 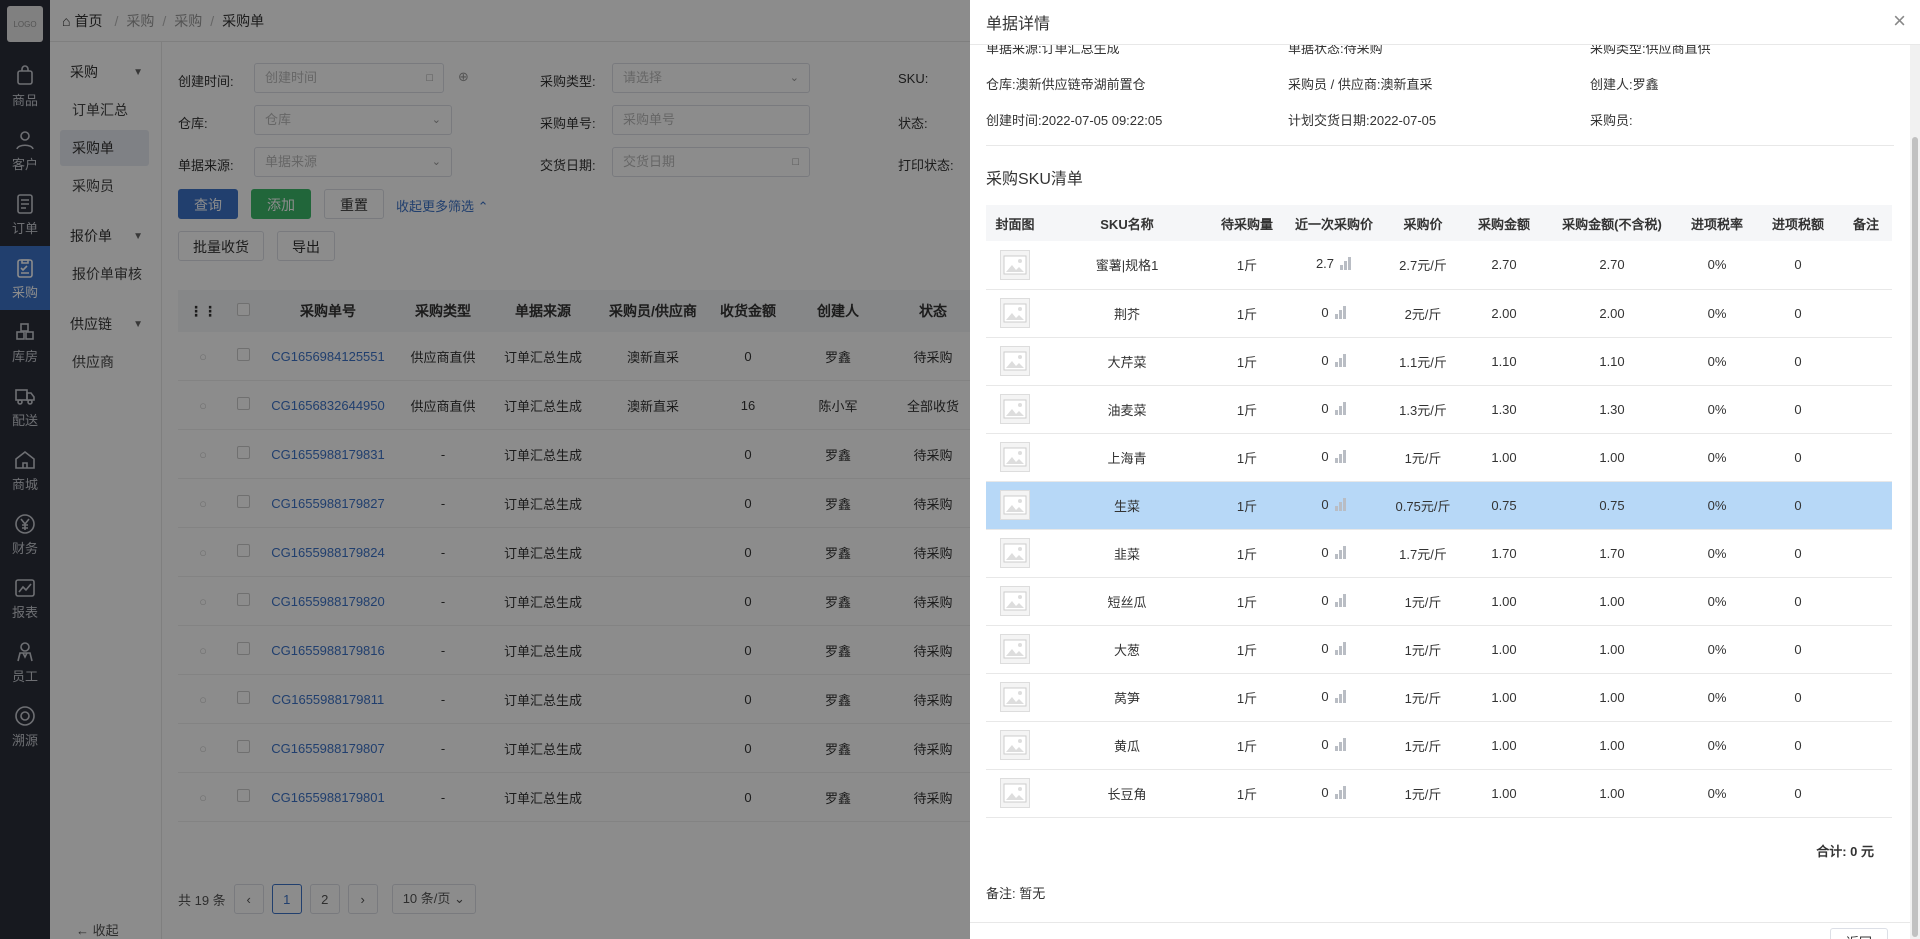 I want to click on sku-amount-no-tax: 2.00, so click(x=1612, y=313).